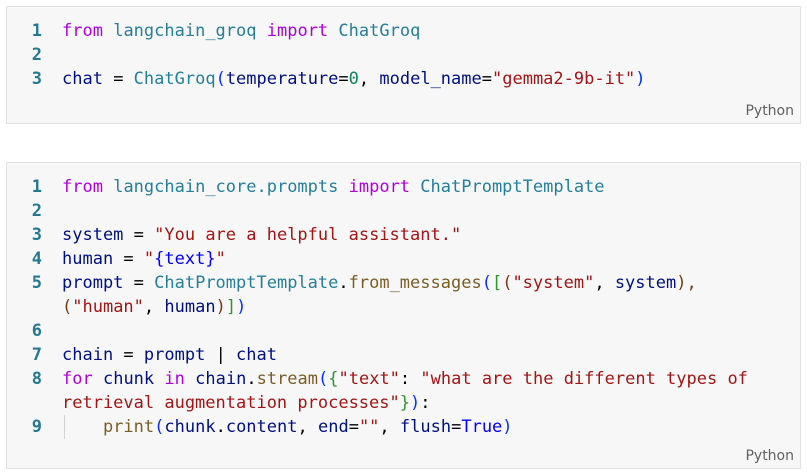  I want to click on line-number: 7, so click(36, 355).